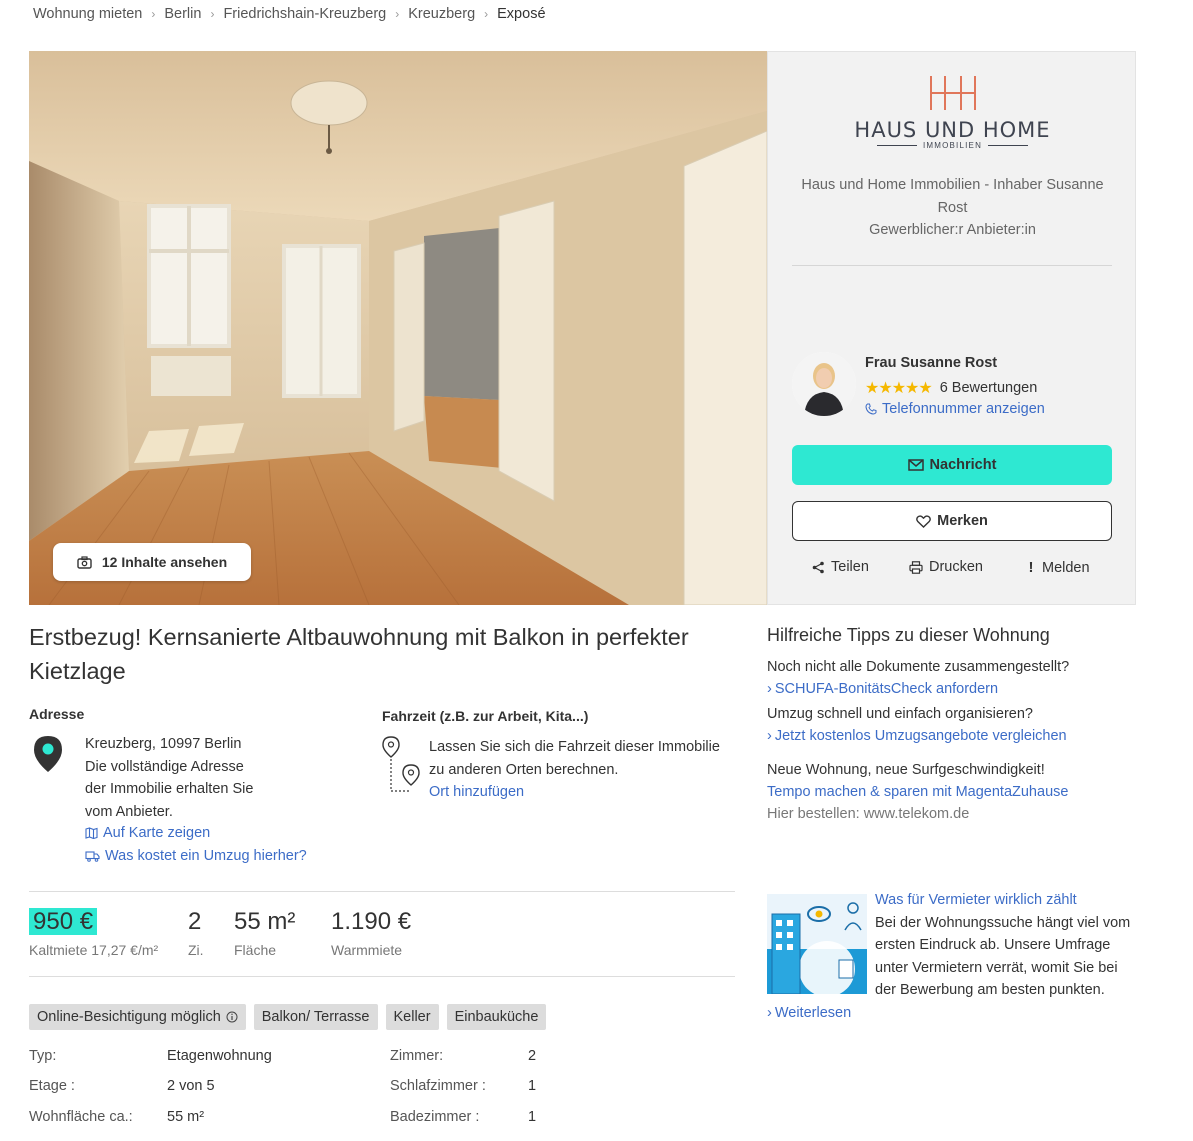 This screenshot has width=1193, height=1141. I want to click on tip-text: Umzug schnell und einfach organisieren?, so click(900, 714).